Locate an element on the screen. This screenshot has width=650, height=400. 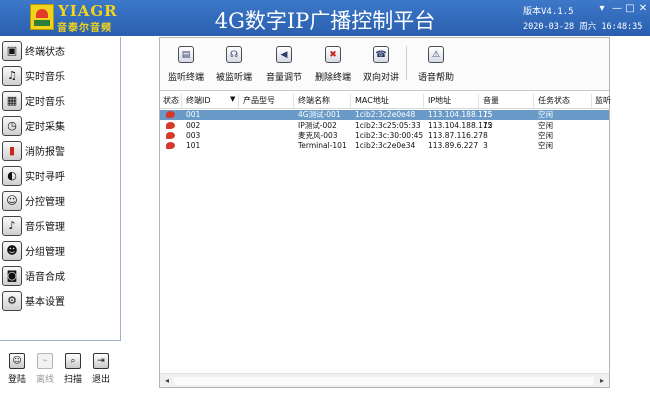
column-header-monitor: 监听 is located at coordinates (603, 100).